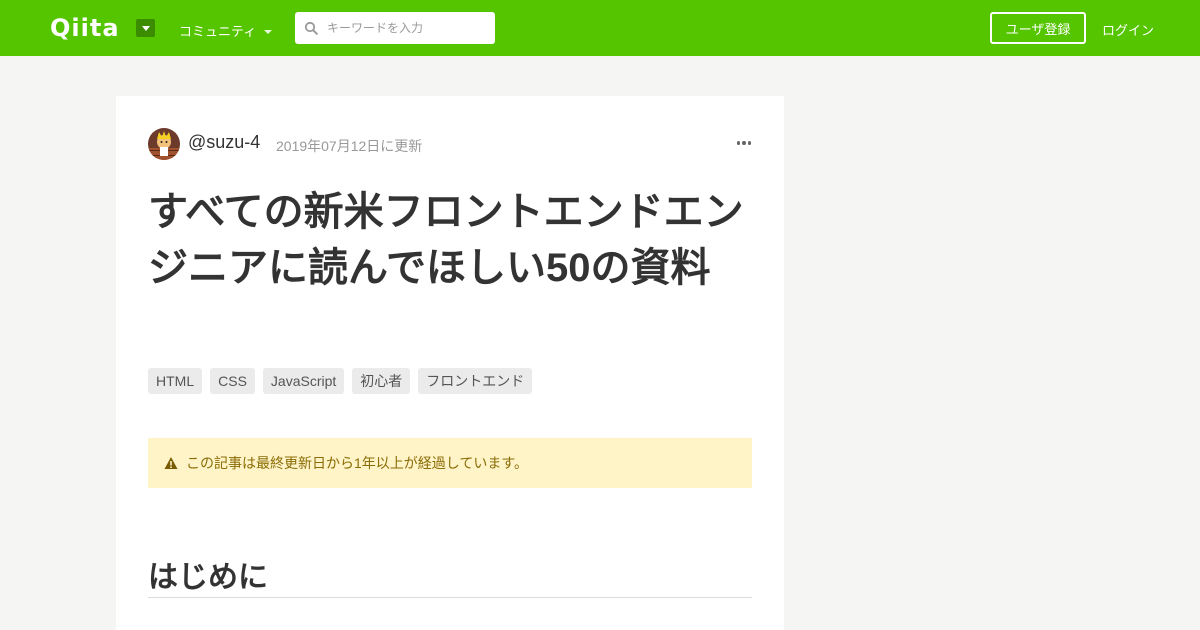 This screenshot has width=1200, height=630. What do you see at coordinates (446, 240) in the screenshot?
I see `article-title: すべての新米フロントエンドエンジニアに読んでほしい50の資料` at bounding box center [446, 240].